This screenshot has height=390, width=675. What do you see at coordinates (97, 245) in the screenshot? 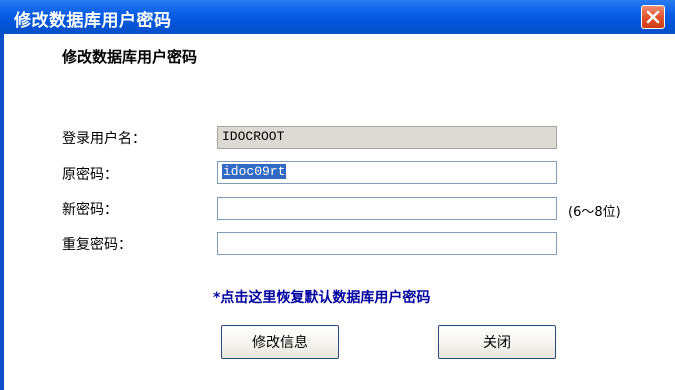
I see `repeat-password-label: 重复密码：` at bounding box center [97, 245].